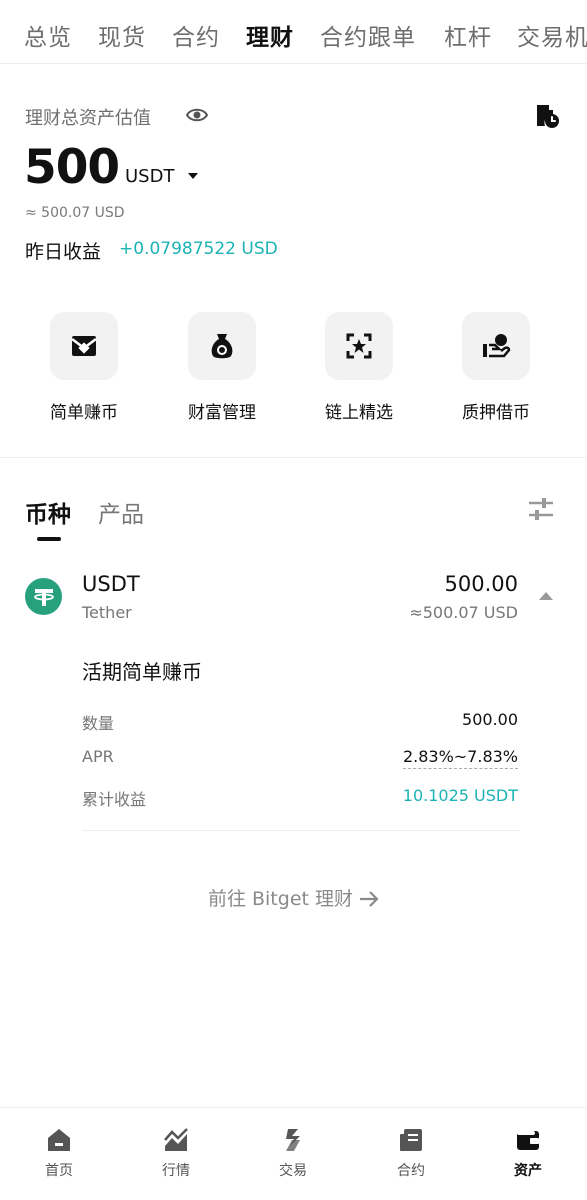 The image size is (587, 1200). I want to click on nav-assets: 资产, so click(528, 1153).